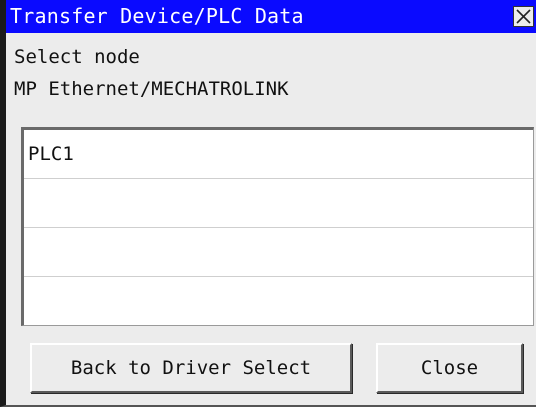 The height and width of the screenshot is (407, 536). What do you see at coordinates (191, 368) in the screenshot?
I see `back-to-driver-select-button: Back to Driver Select` at bounding box center [191, 368].